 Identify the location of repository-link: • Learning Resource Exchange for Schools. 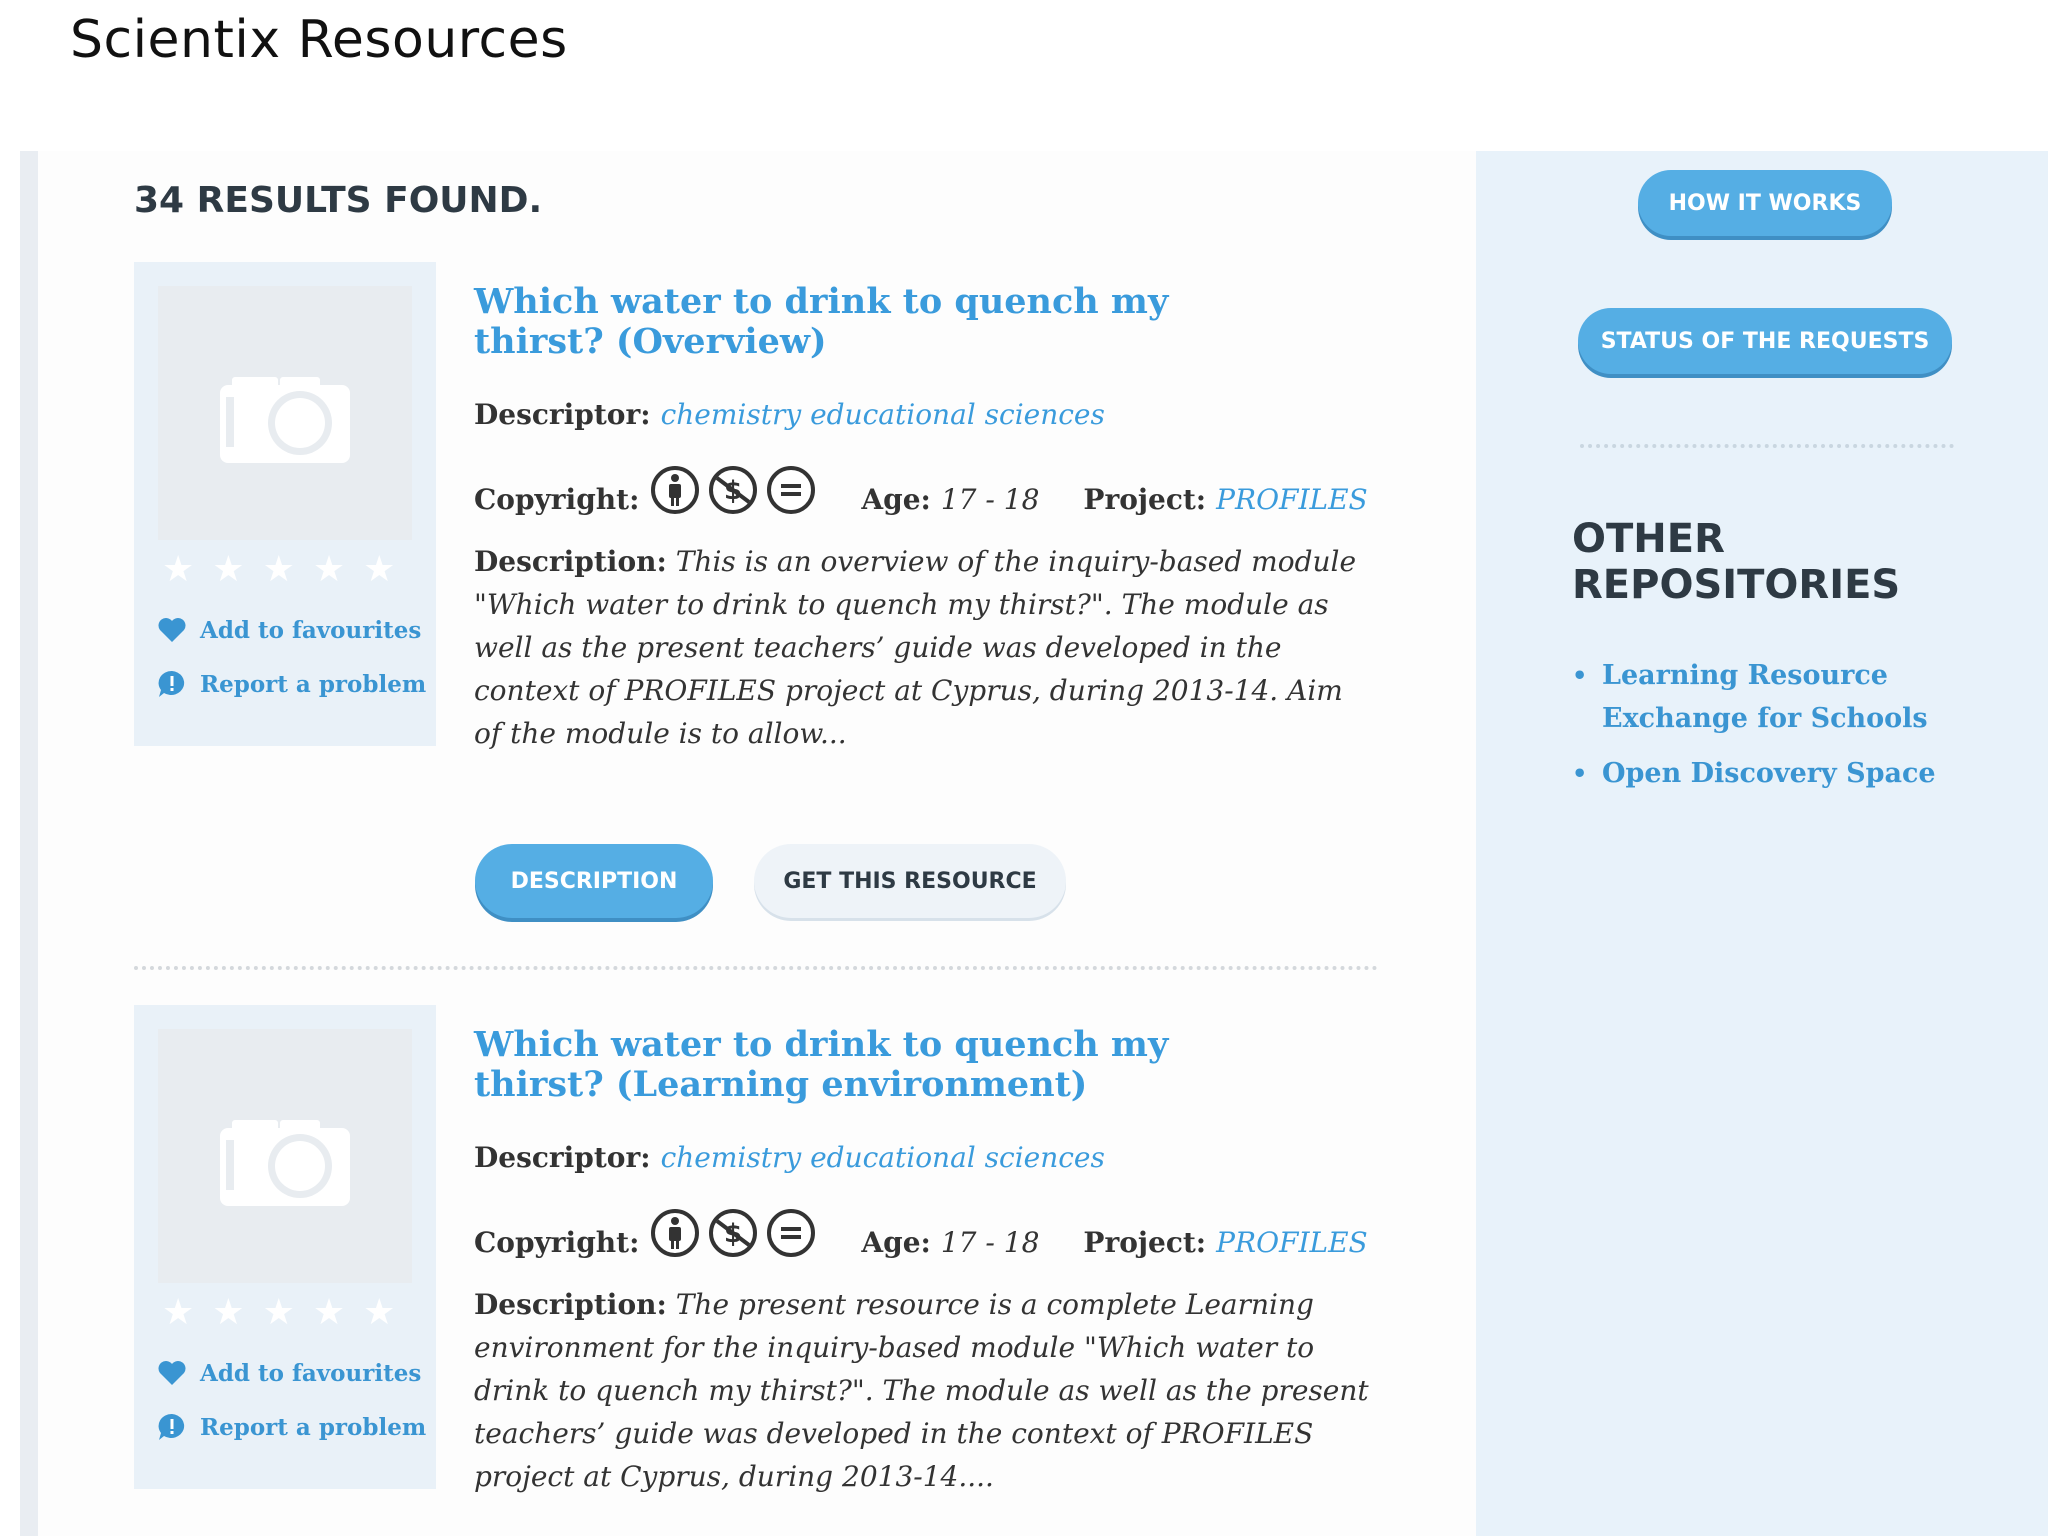
(1782, 697).